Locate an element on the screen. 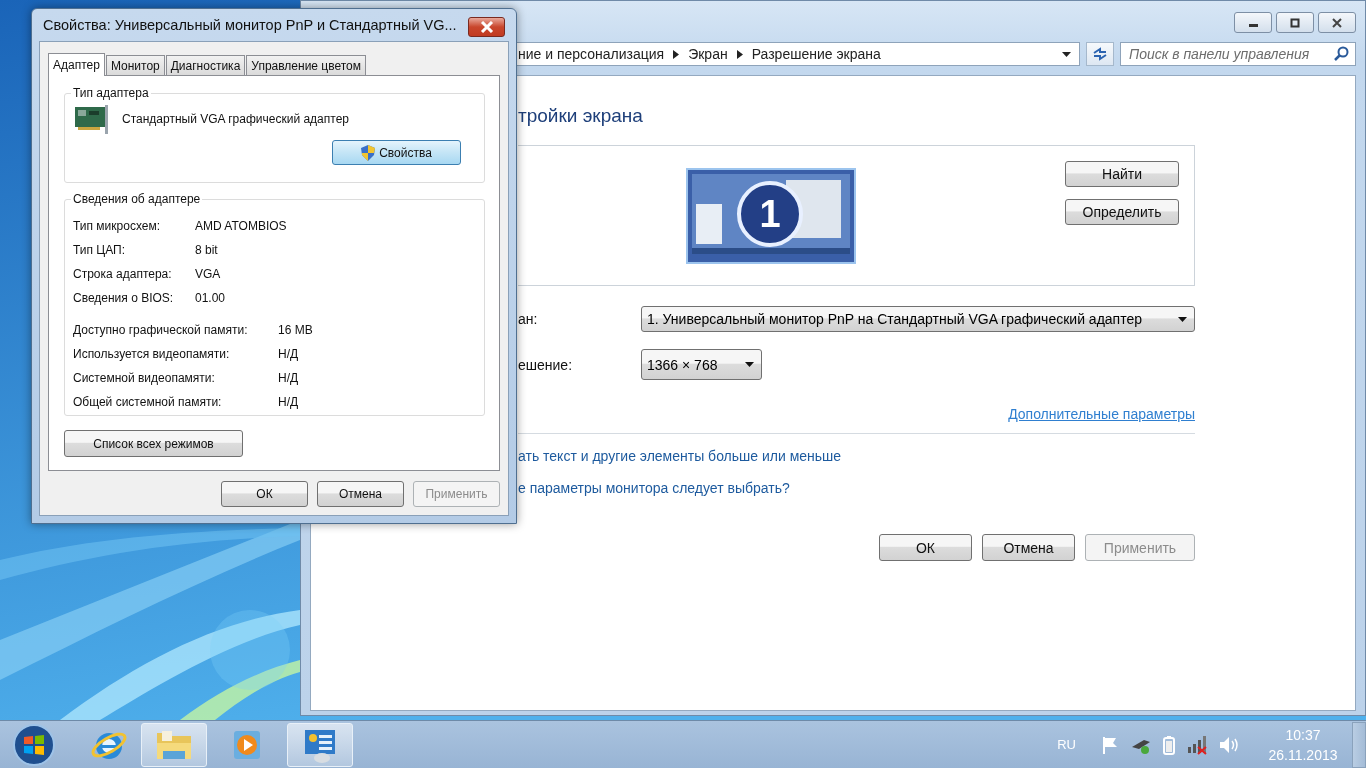 This screenshot has width=1366, height=768. page-heading: тройки экрана is located at coordinates (581, 116).